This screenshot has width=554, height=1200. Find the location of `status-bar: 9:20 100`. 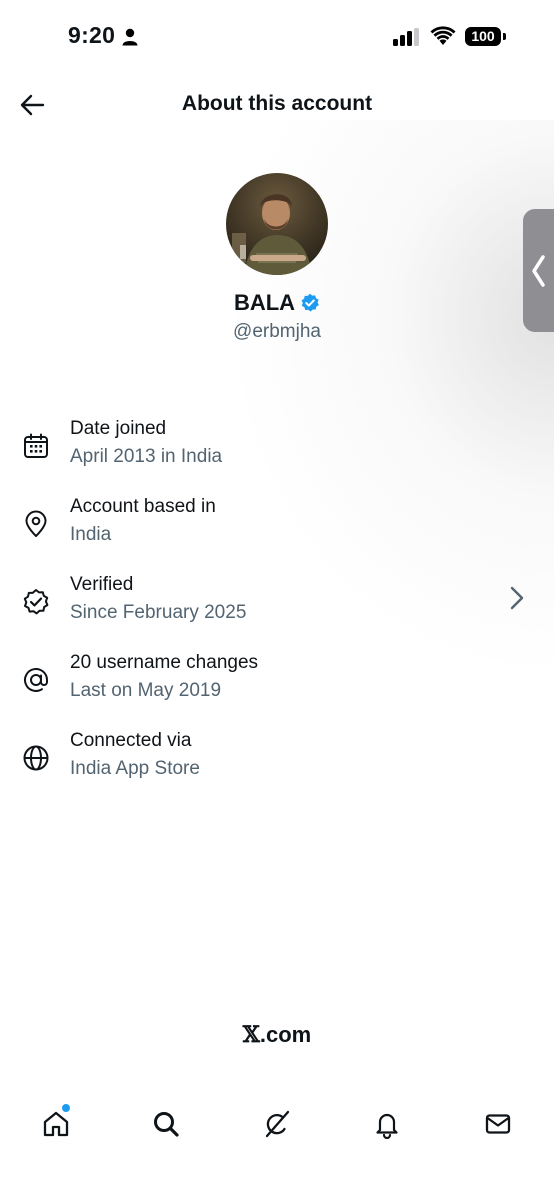

status-bar: 9:20 100 is located at coordinates (277, 35).